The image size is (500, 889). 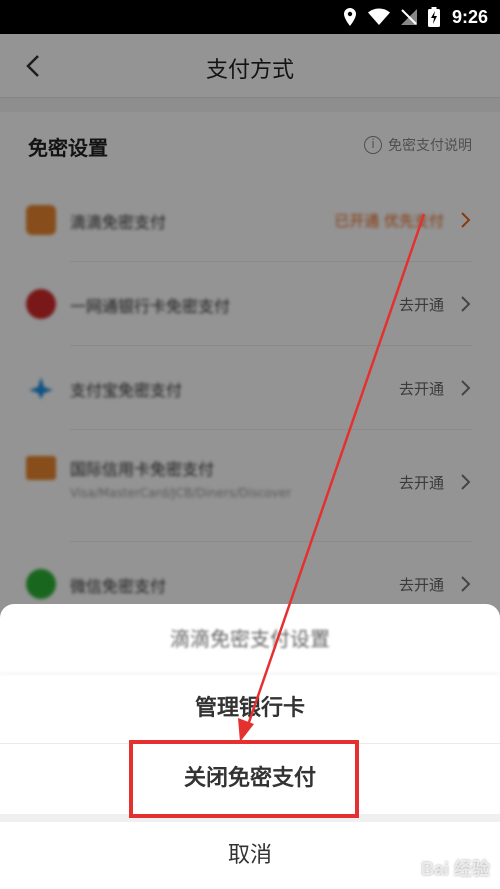 What do you see at coordinates (250, 639) in the screenshot?
I see `sheet-title: 滴滴免密支付设置` at bounding box center [250, 639].